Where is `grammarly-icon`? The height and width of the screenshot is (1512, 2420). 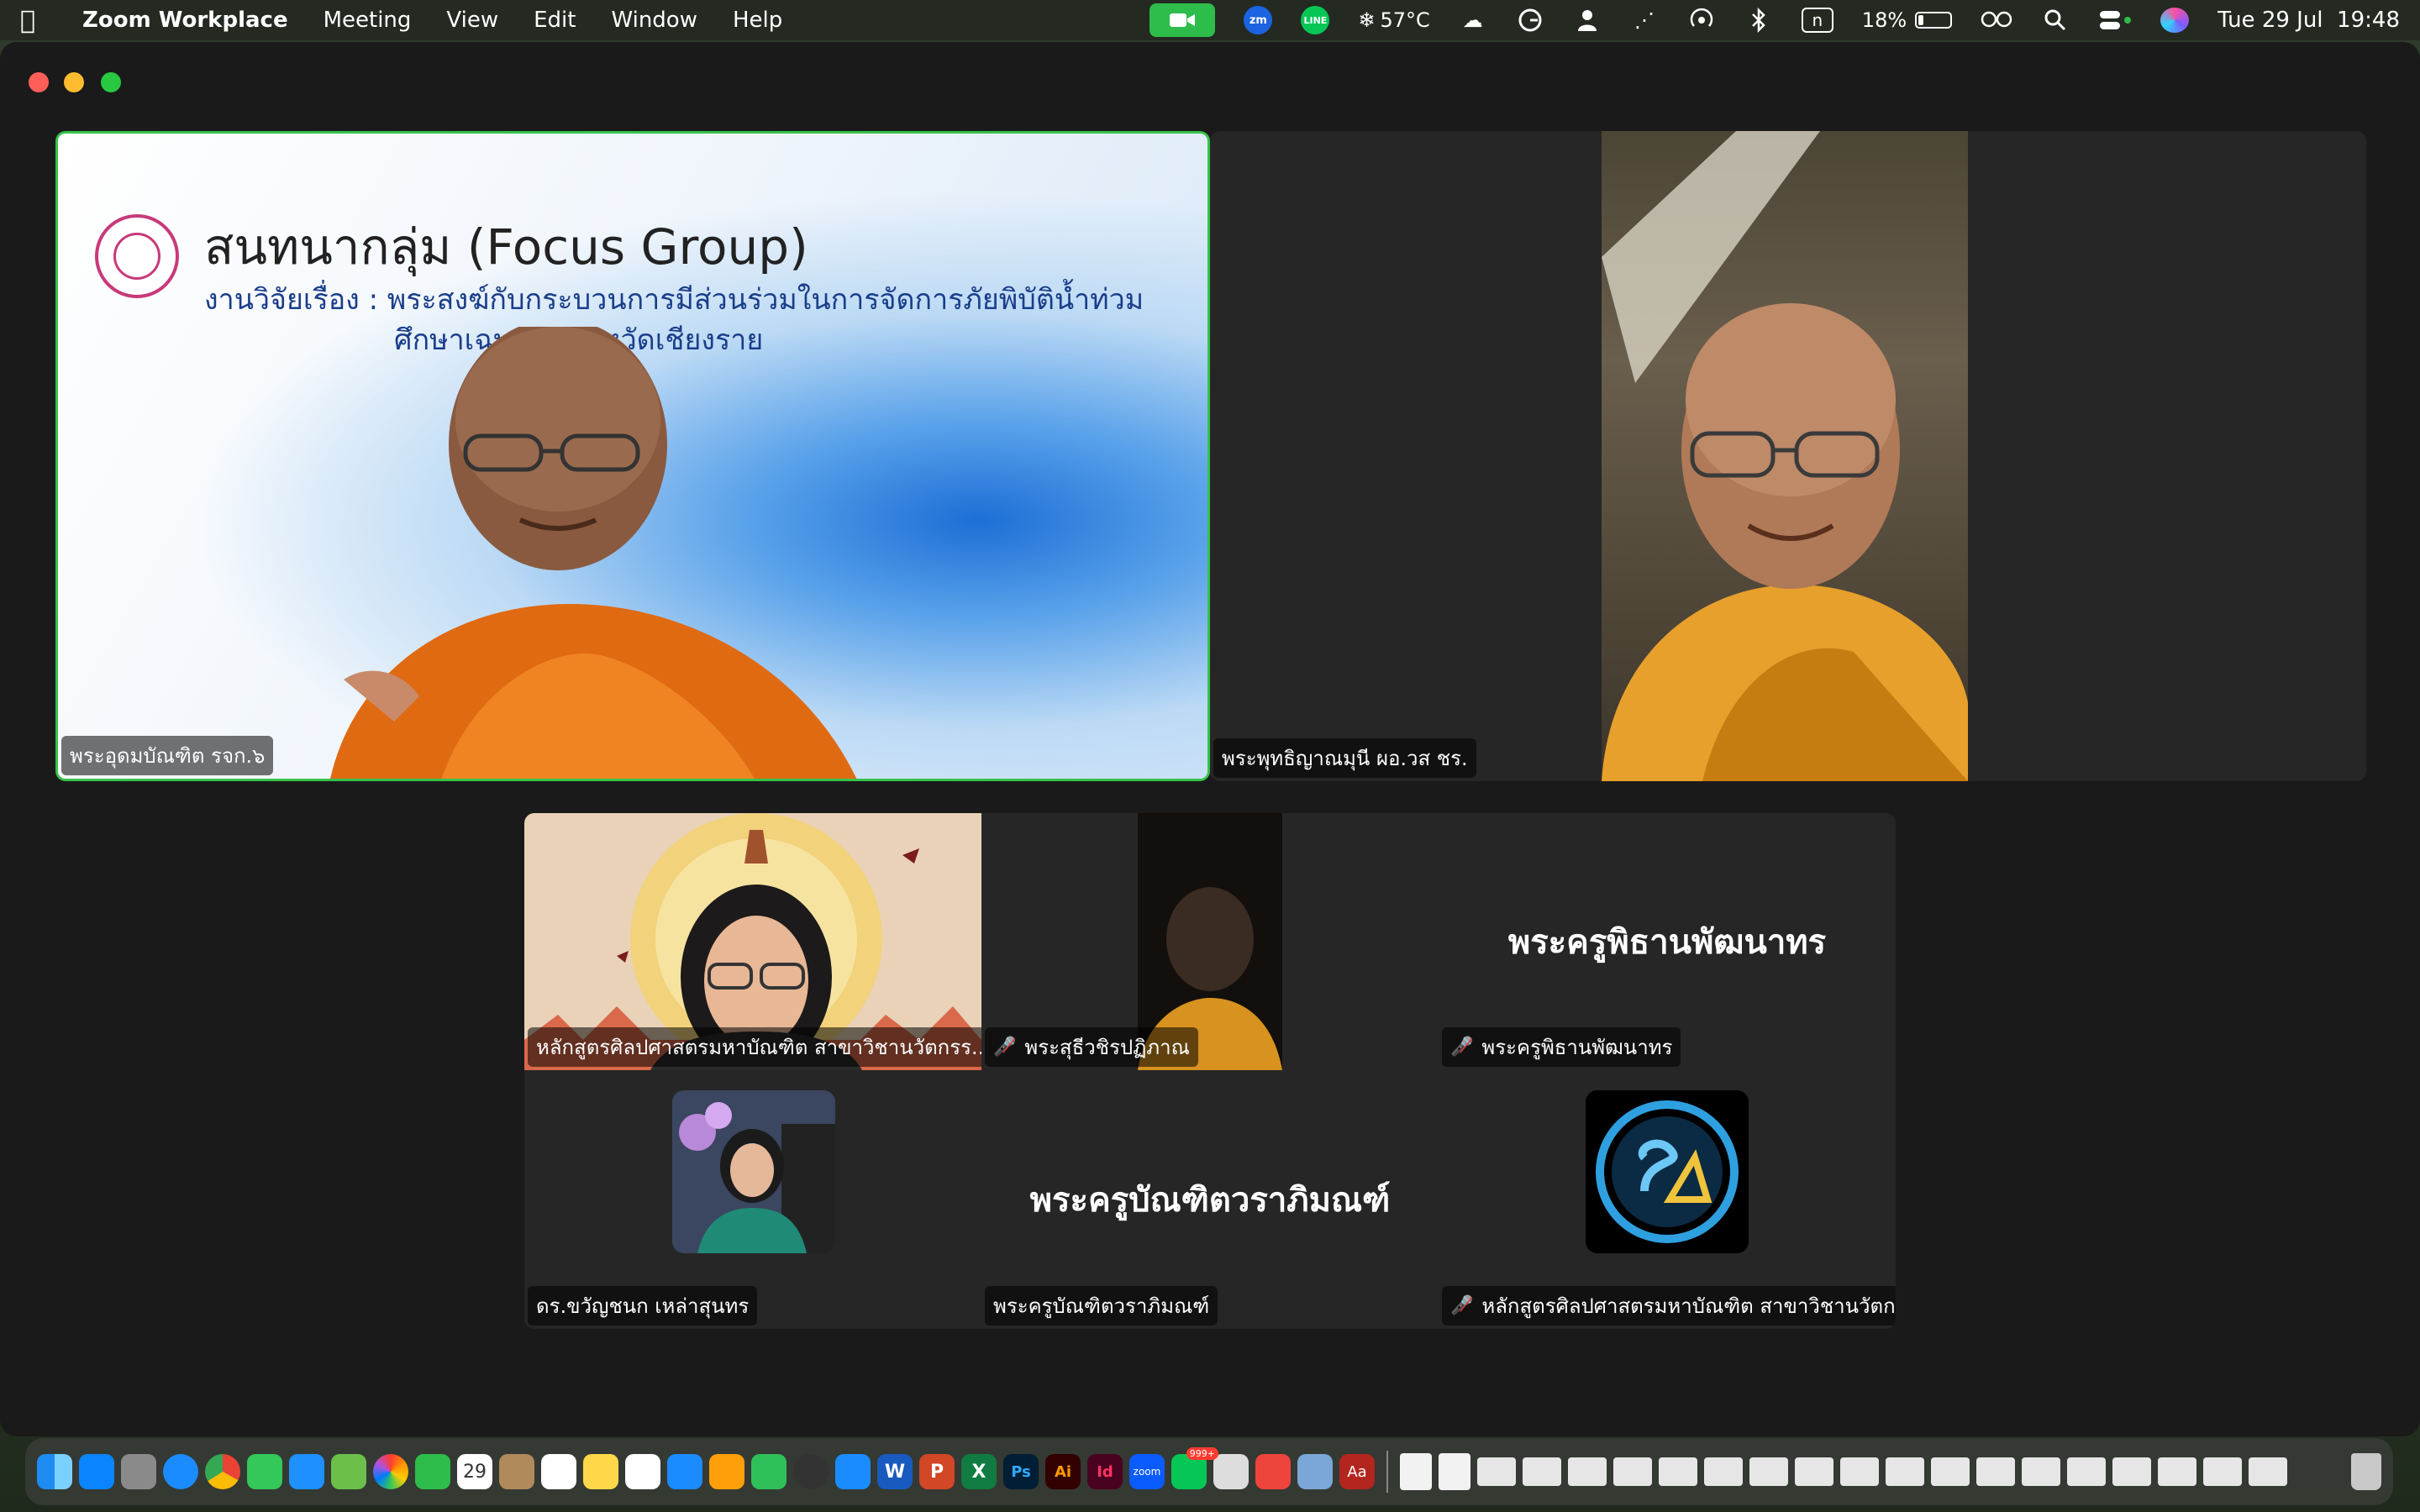
grammarly-icon is located at coordinates (1530, 20).